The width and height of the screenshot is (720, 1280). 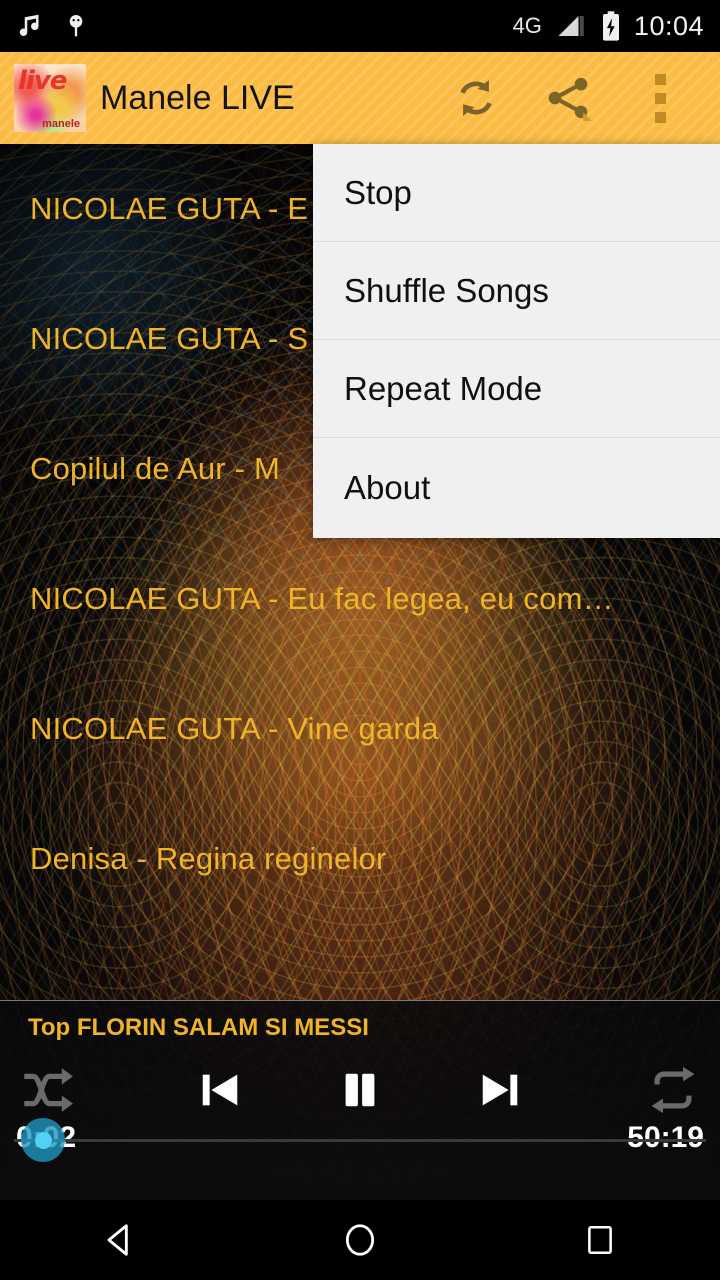 I want to click on now-playing-title: Top FLORIN SALAM SI MESSI, so click(x=198, y=1027).